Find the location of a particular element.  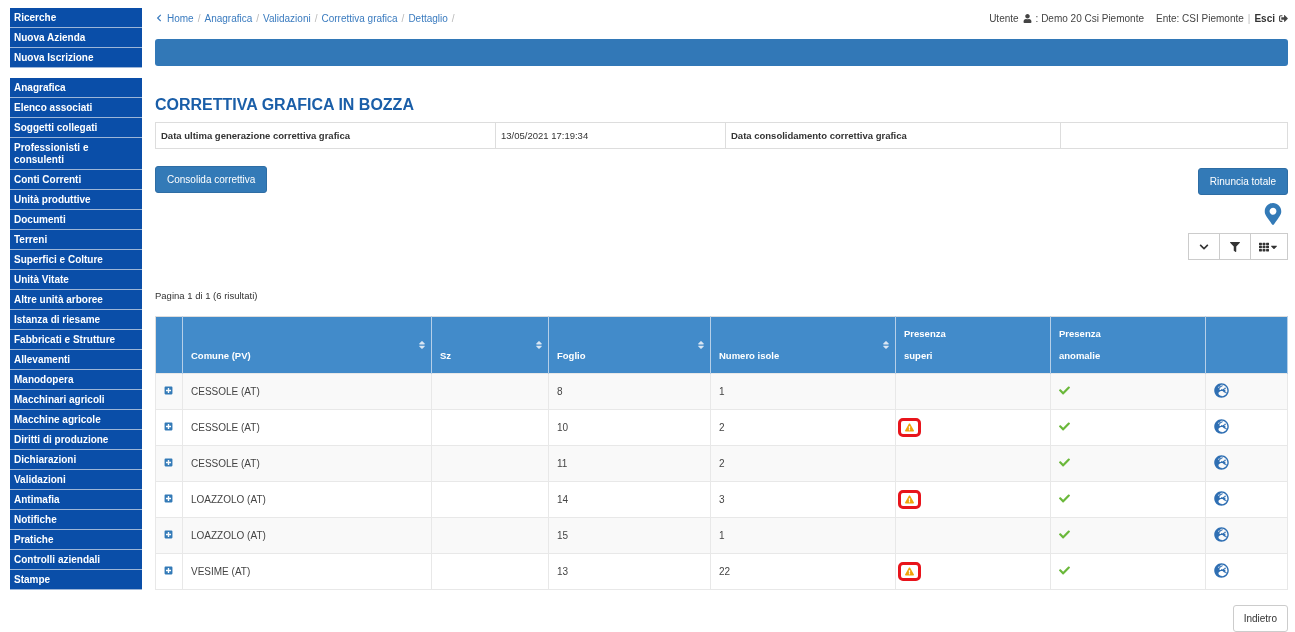

sidebar-item: Stampe is located at coordinates (76, 580).